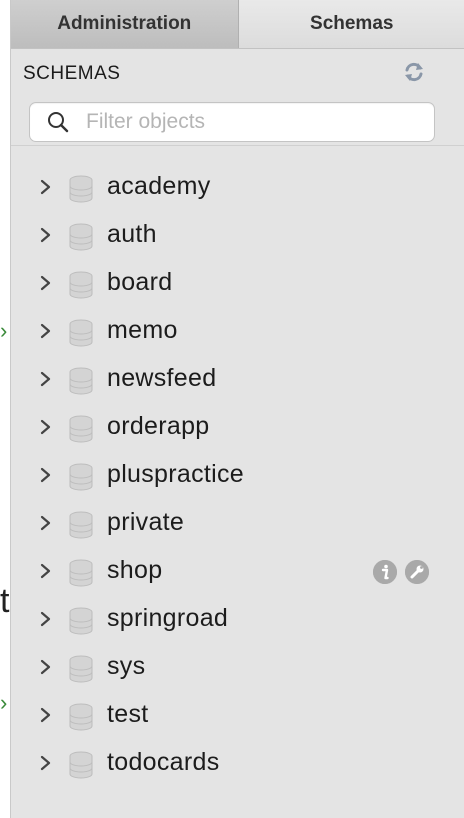  What do you see at coordinates (237, 522) in the screenshot?
I see `schema-row-private: private` at bounding box center [237, 522].